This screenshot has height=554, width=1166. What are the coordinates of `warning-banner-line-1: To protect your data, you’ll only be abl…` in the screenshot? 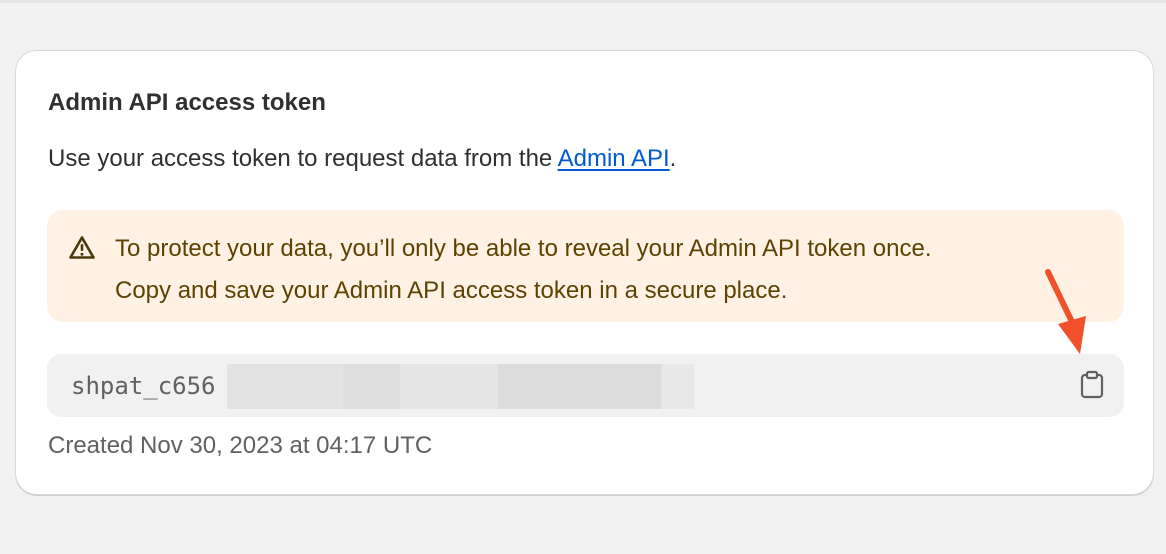 It's located at (523, 248).